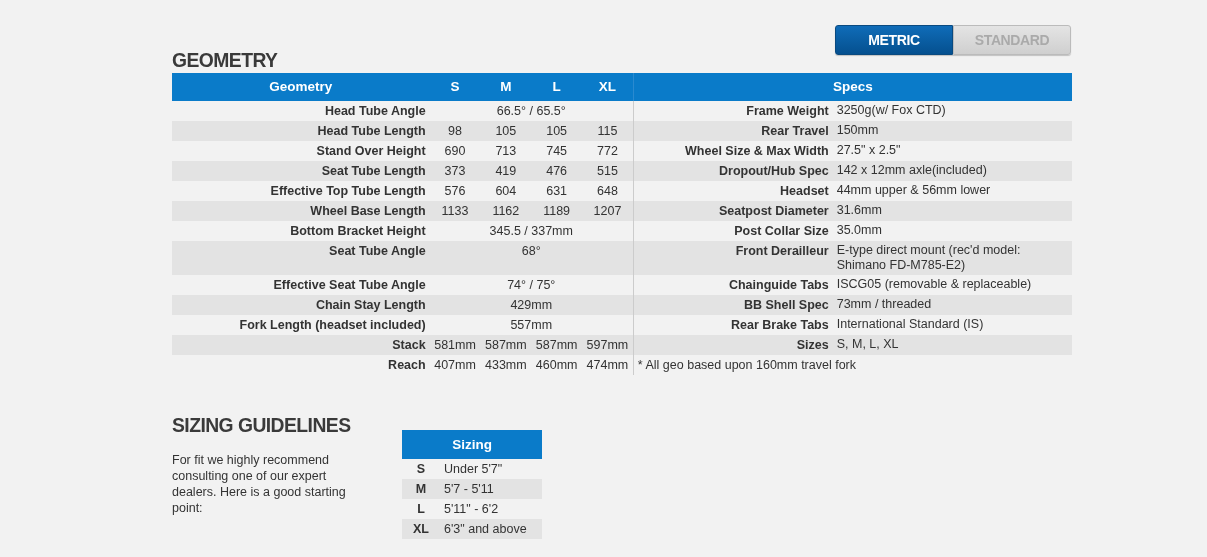 Image resolution: width=1207 pixels, height=557 pixels. Describe the element at coordinates (409, 345) in the screenshot. I see `row-label: Stack` at that location.